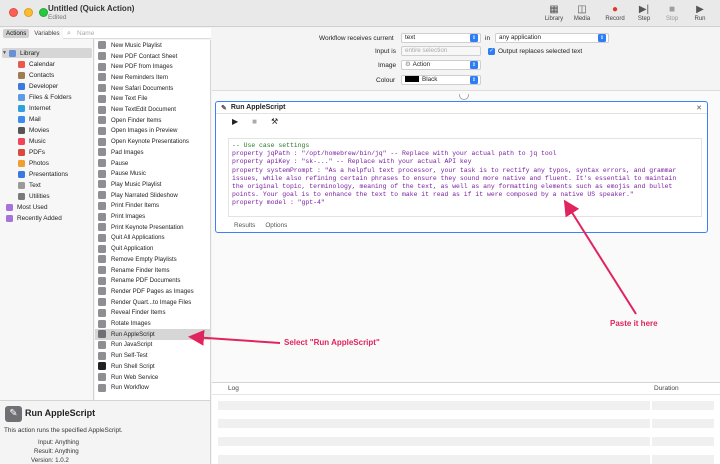 Image resolution: width=720 pixels, height=464 pixels. I want to click on paste-annotation: Paste it here, so click(634, 323).